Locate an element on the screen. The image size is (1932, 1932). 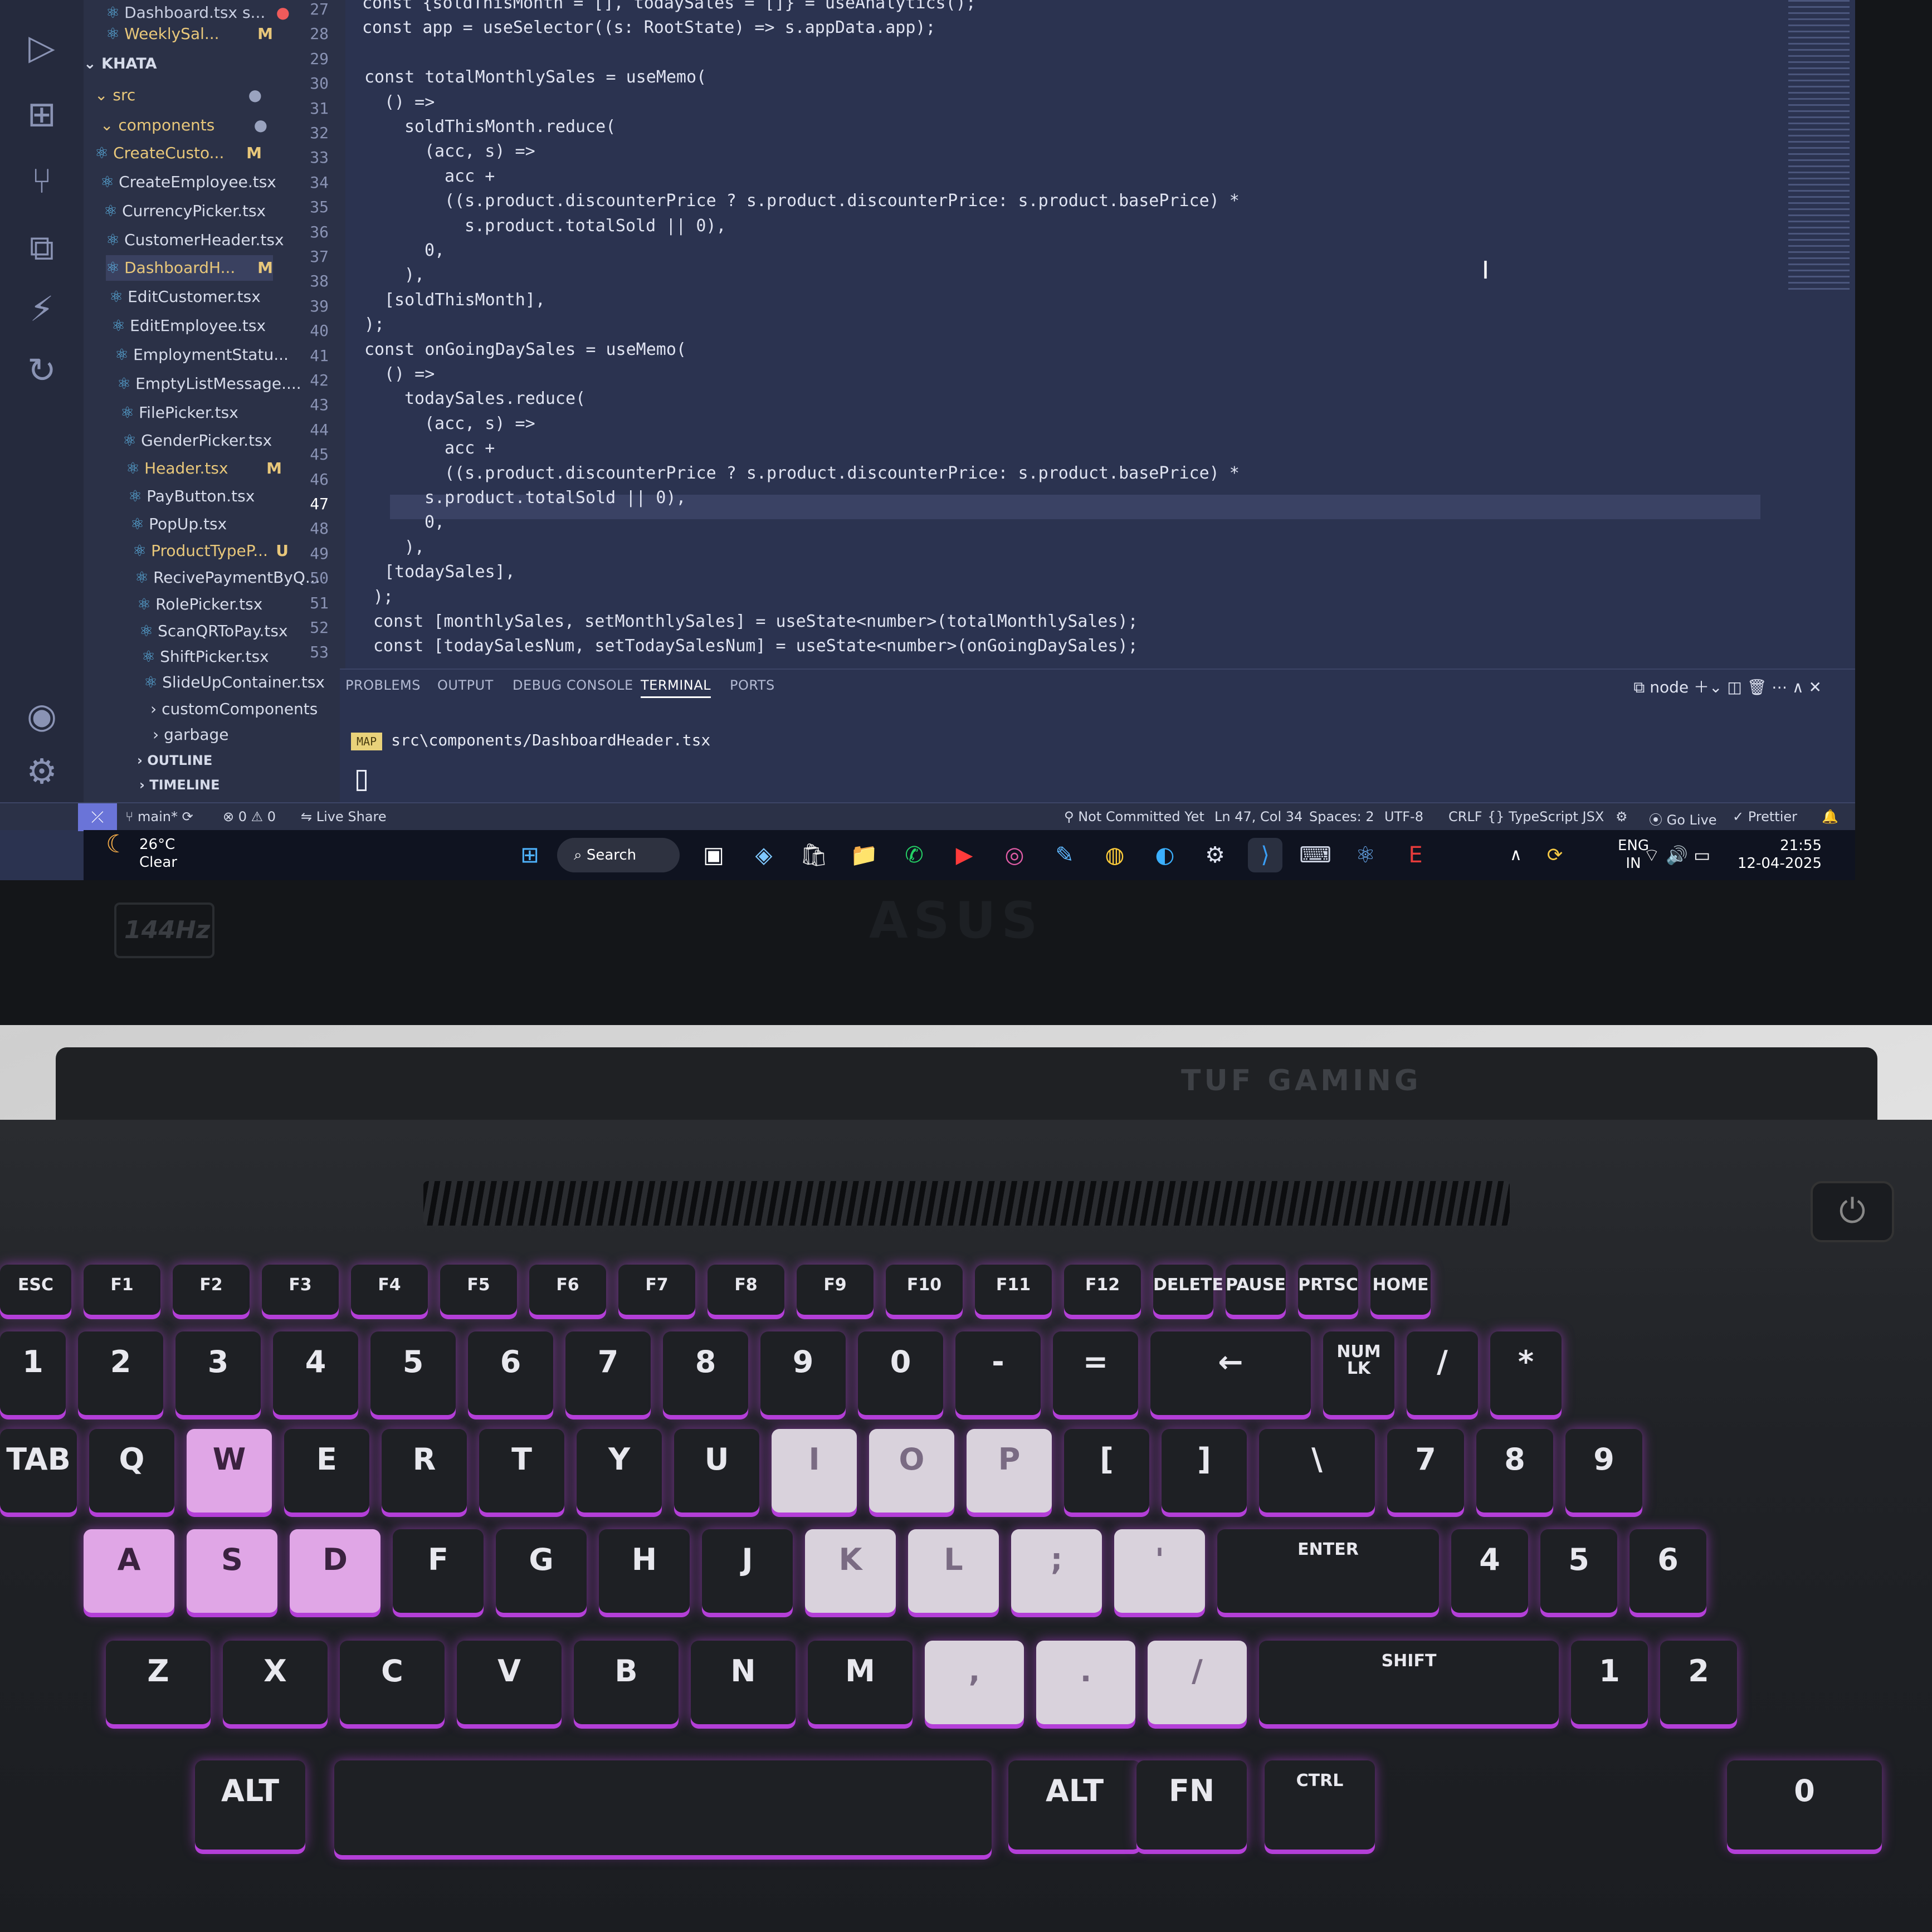
key-x: X is located at coordinates (275, 1682).